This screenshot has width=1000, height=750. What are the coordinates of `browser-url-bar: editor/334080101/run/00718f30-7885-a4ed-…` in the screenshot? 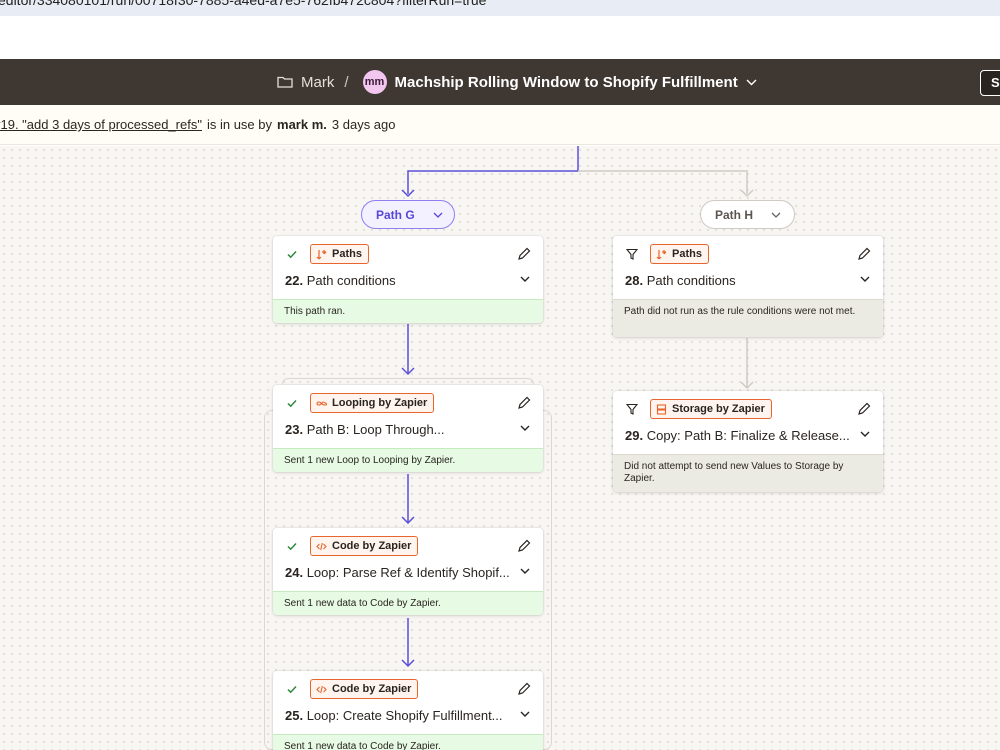 It's located at (500, 8).